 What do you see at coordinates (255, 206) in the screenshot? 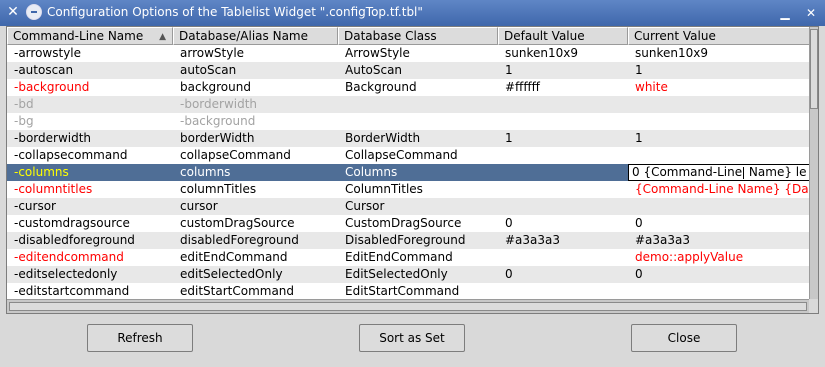
I see `table-cell: cursor` at bounding box center [255, 206].